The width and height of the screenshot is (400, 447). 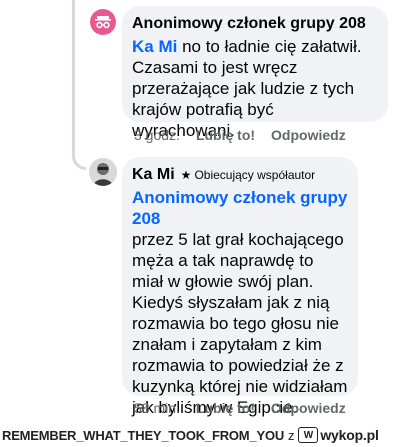 I want to click on thread-connector, so click(x=79, y=154).